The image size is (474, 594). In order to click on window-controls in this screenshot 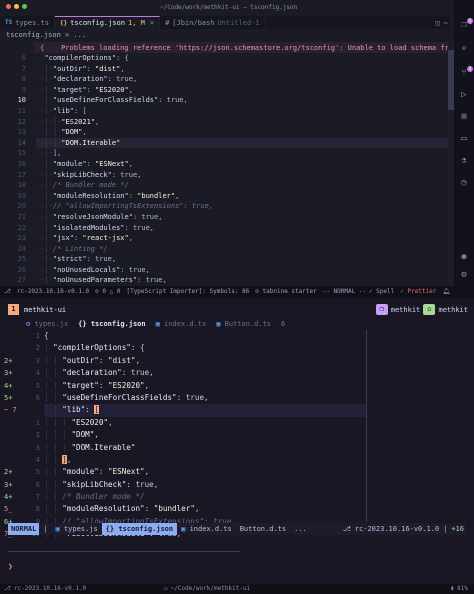, I will do `click(16, 6)`.